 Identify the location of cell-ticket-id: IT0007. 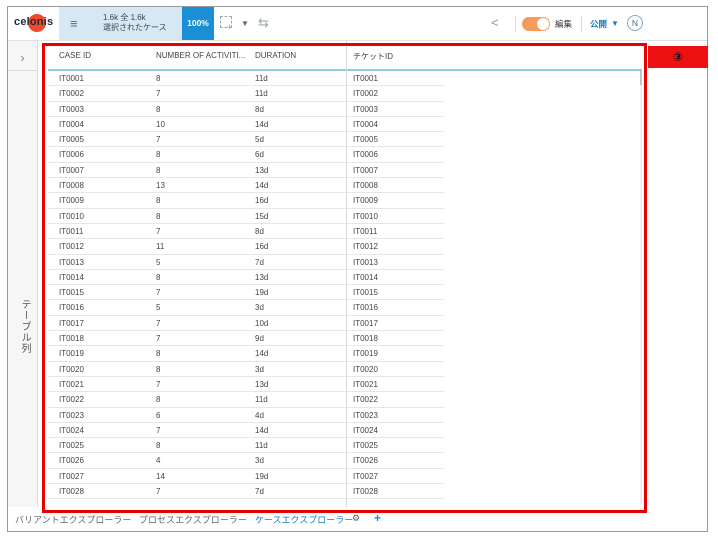
(365, 170).